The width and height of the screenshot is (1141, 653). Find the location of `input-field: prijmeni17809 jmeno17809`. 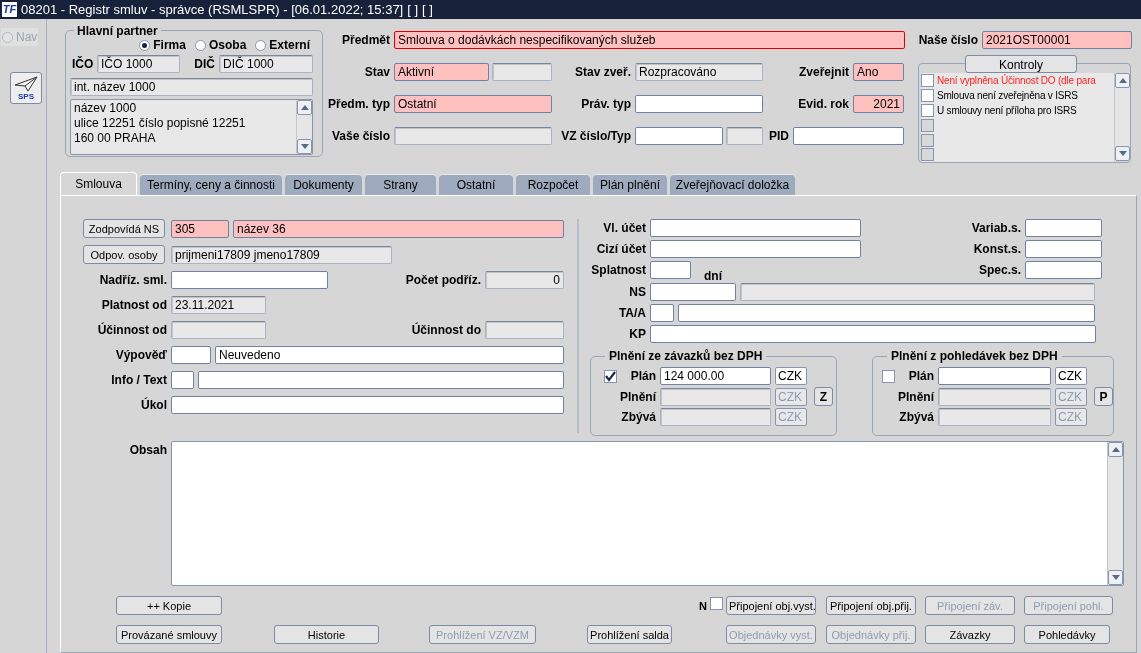

input-field: prijmeni17809 jmeno17809 is located at coordinates (281, 254).